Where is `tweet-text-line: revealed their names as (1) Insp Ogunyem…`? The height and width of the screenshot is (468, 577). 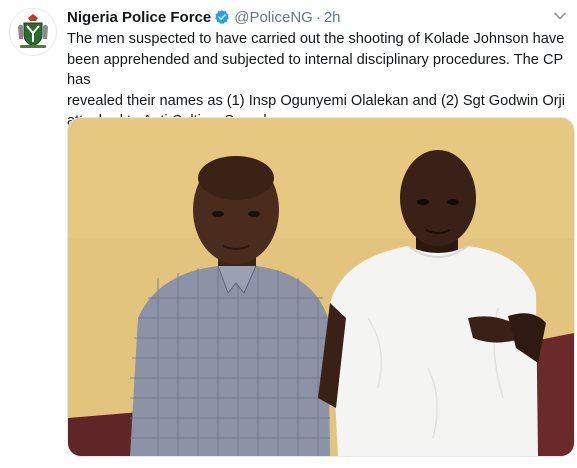
tweet-text-line: revealed their names as (1) Insp Ogunyem… is located at coordinates (316, 100).